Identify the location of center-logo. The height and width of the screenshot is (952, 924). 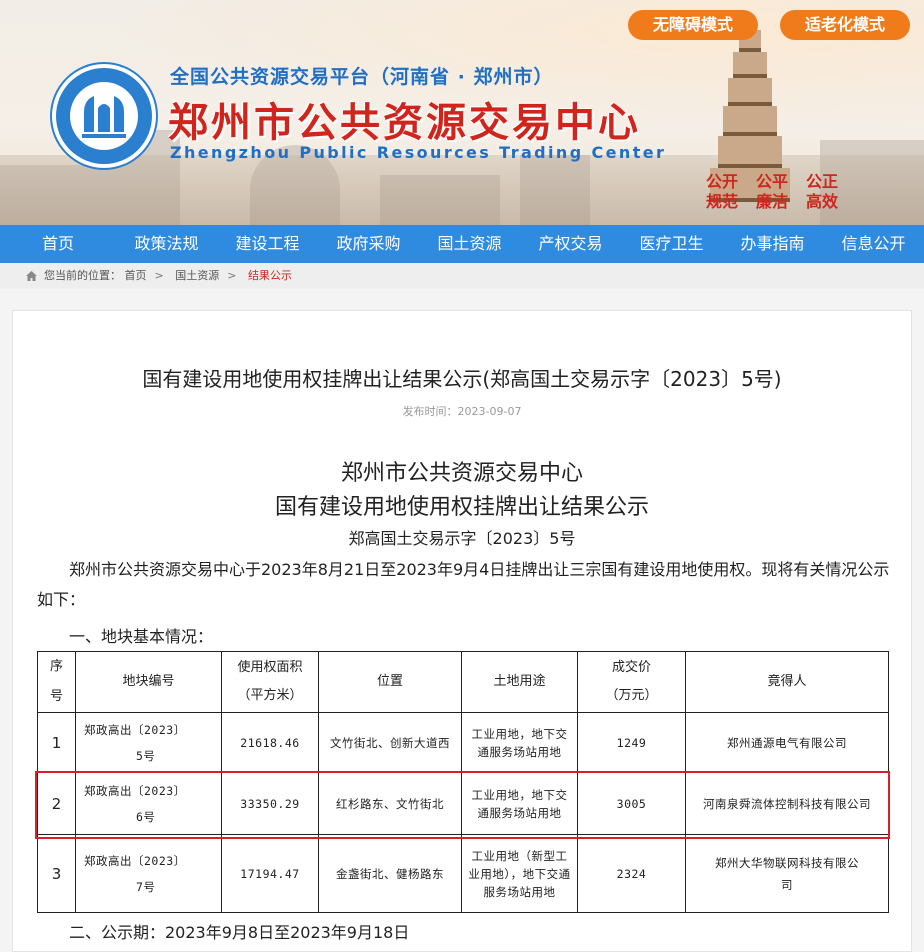
(104, 116).